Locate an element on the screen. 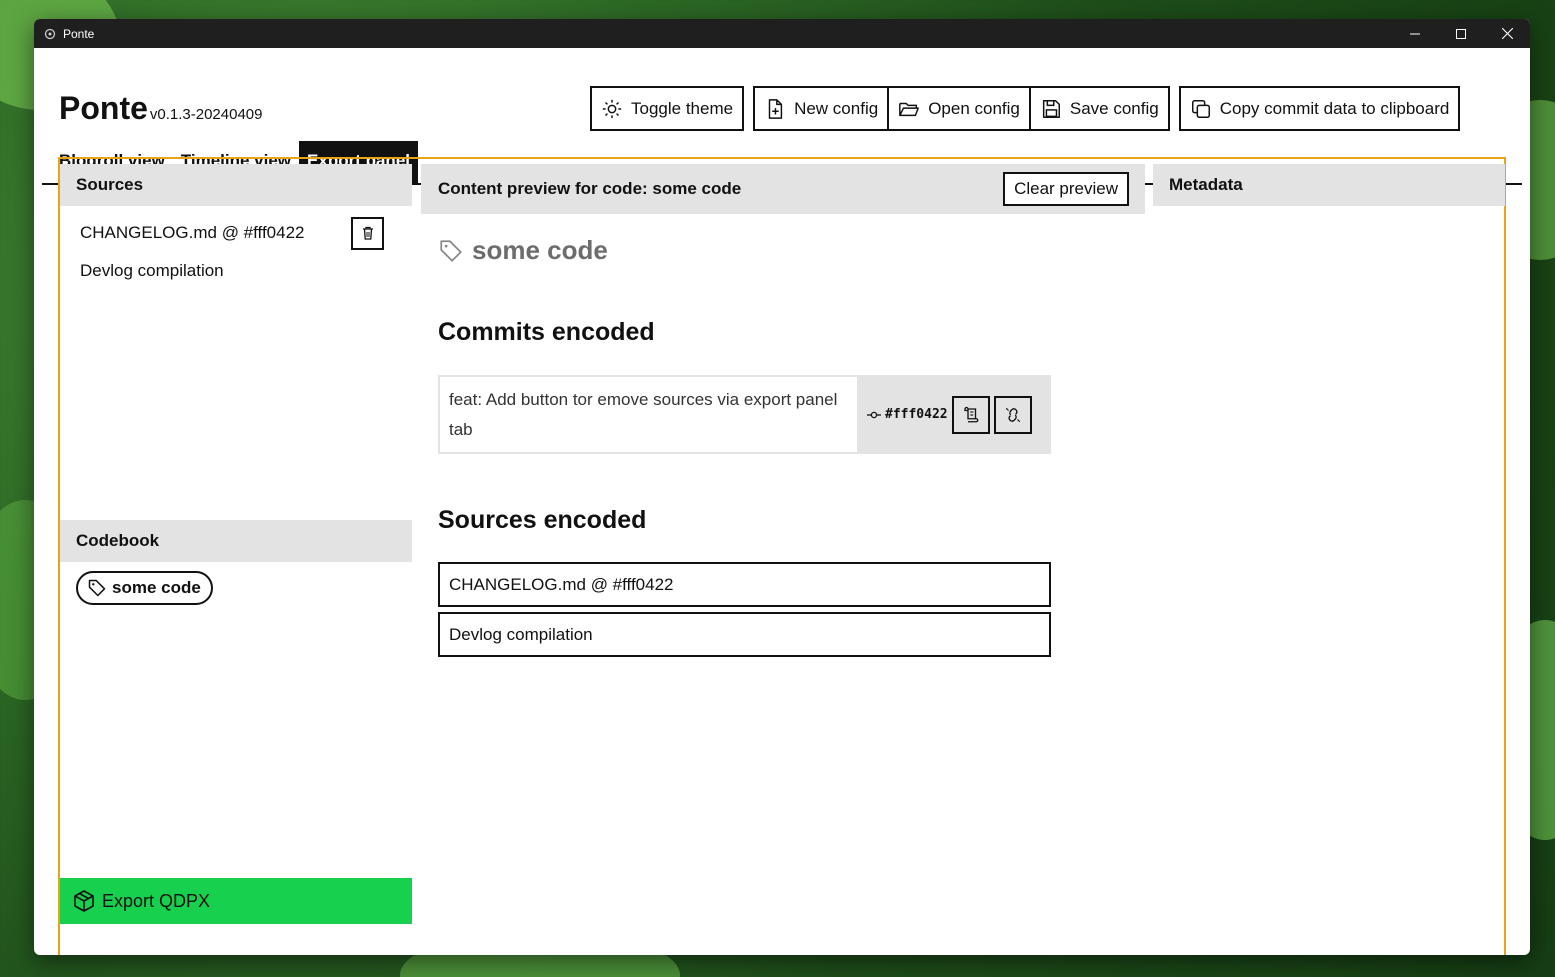 The width and height of the screenshot is (1555, 977). commits-heading: Commits encoded is located at coordinates (546, 332).